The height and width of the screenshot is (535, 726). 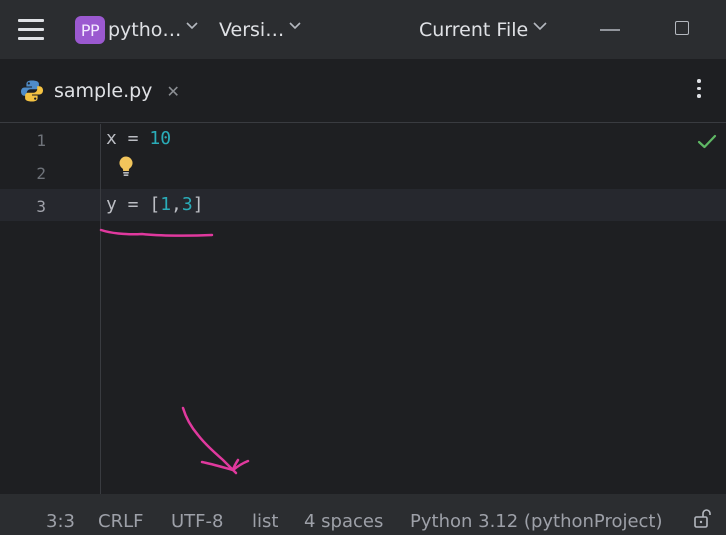 What do you see at coordinates (133, 204) in the screenshot?
I see `code-text: y = [` at bounding box center [133, 204].